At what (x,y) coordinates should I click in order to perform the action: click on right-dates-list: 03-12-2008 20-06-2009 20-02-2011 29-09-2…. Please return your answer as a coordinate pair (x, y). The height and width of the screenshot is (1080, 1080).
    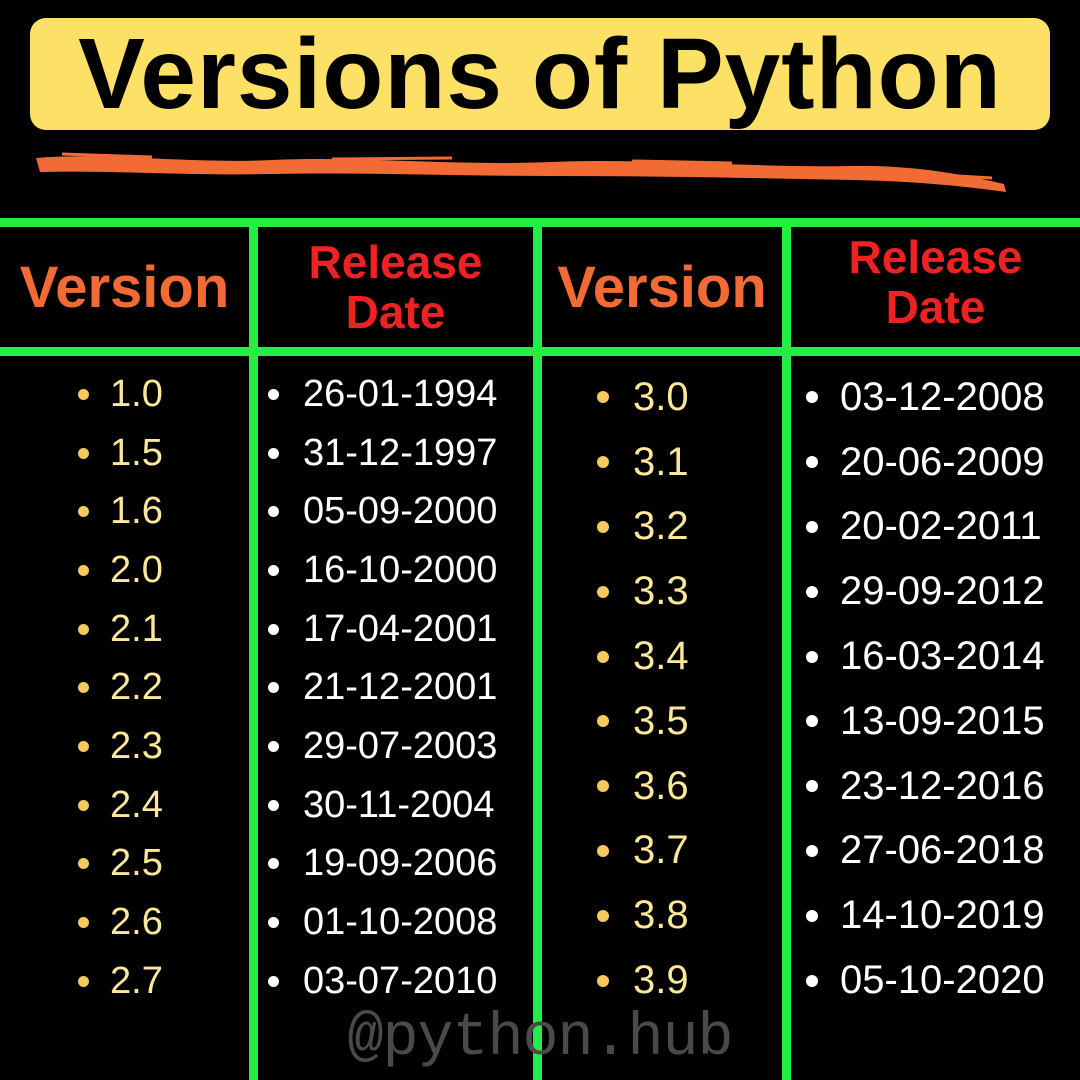
    Looking at the image, I should click on (925, 689).